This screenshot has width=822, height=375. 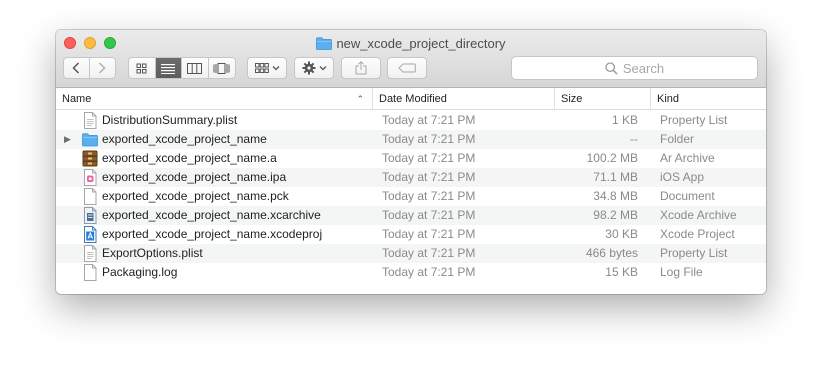 I want to click on tag-icon, so click(x=407, y=68).